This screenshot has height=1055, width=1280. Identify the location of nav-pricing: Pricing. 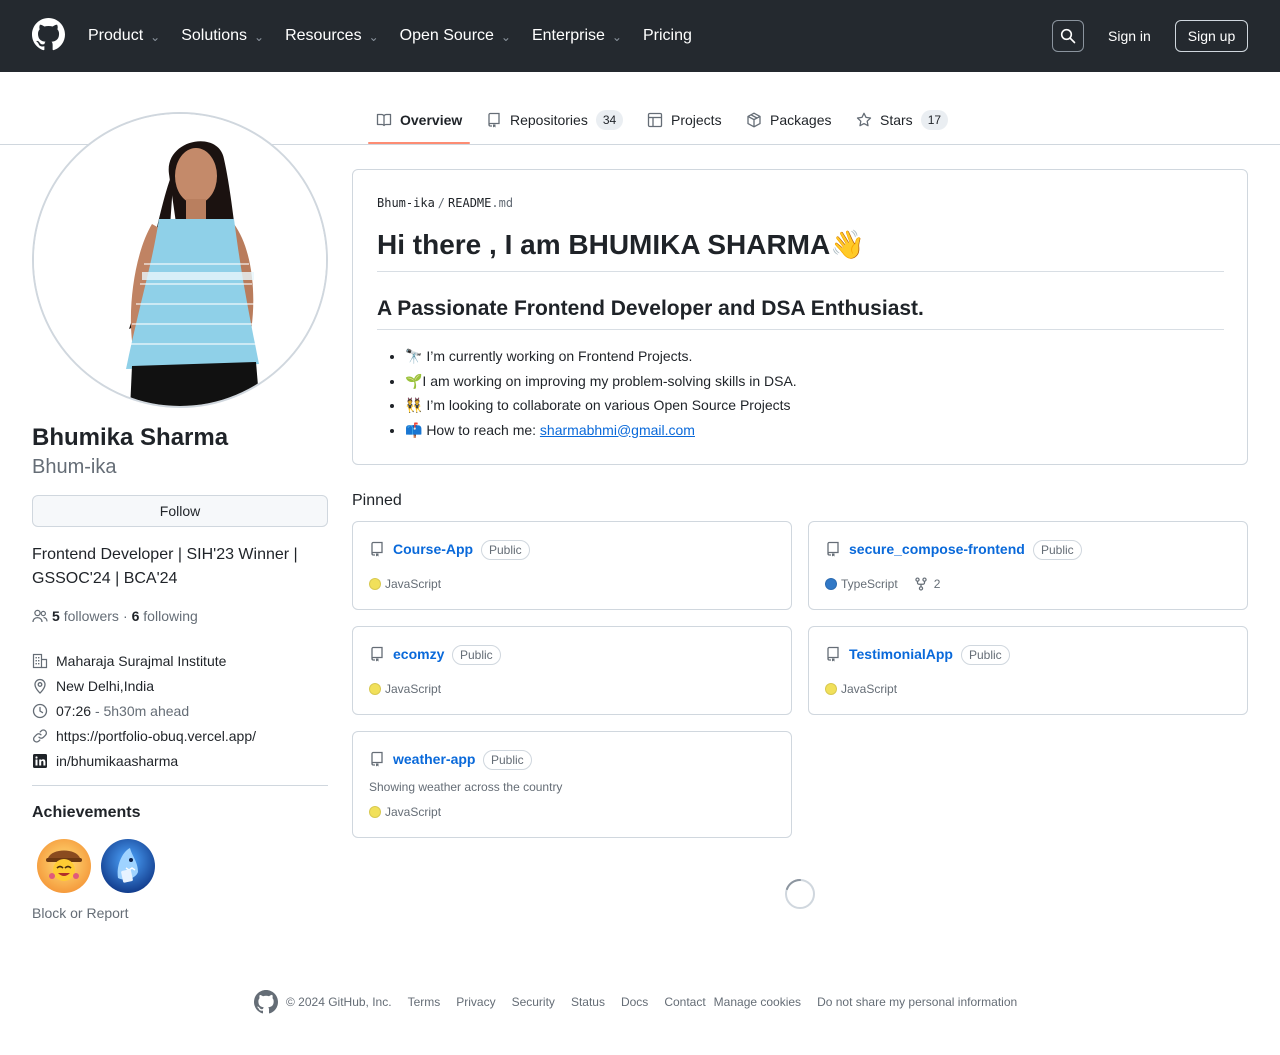
(667, 36).